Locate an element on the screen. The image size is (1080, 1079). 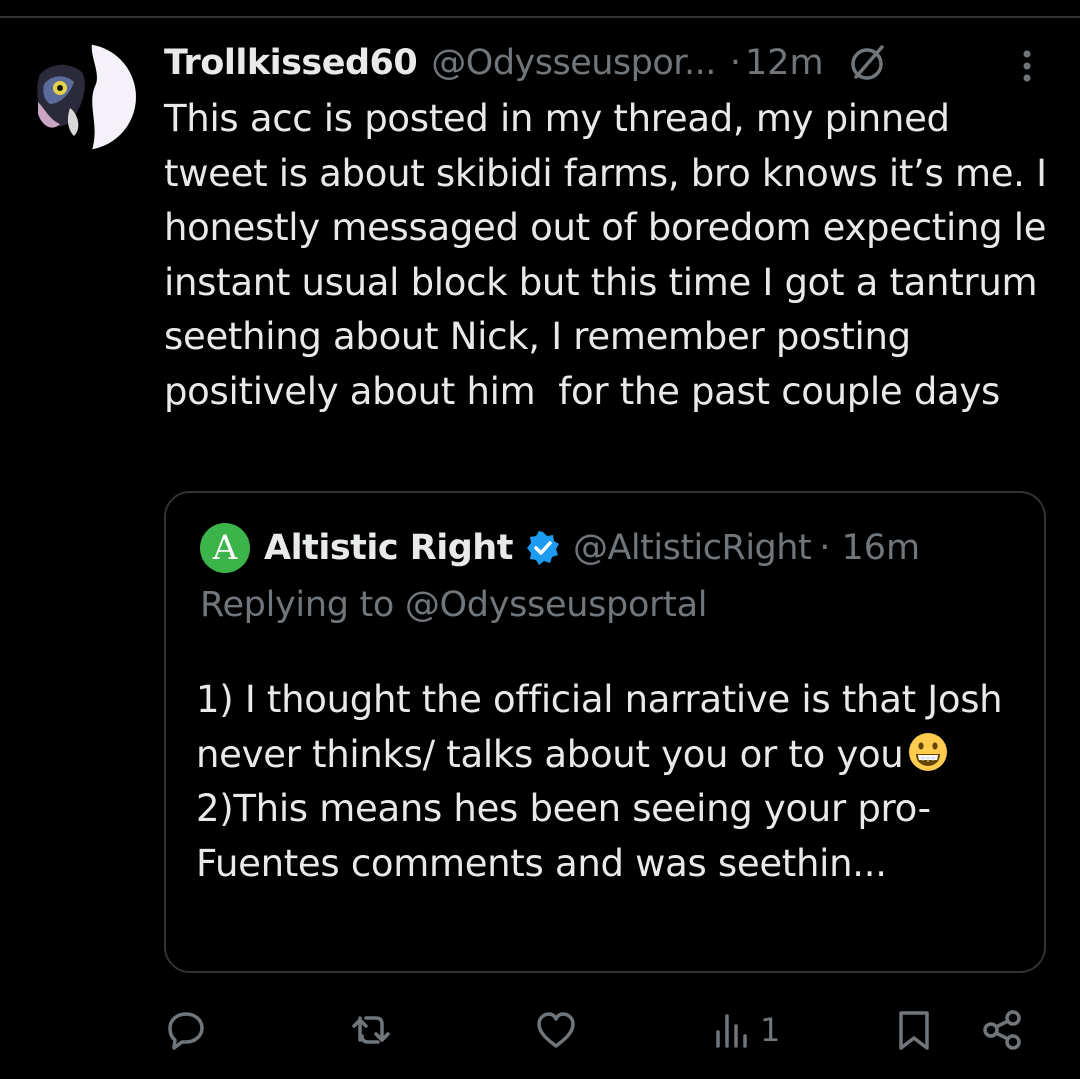
reply-button is located at coordinates (186, 1030).